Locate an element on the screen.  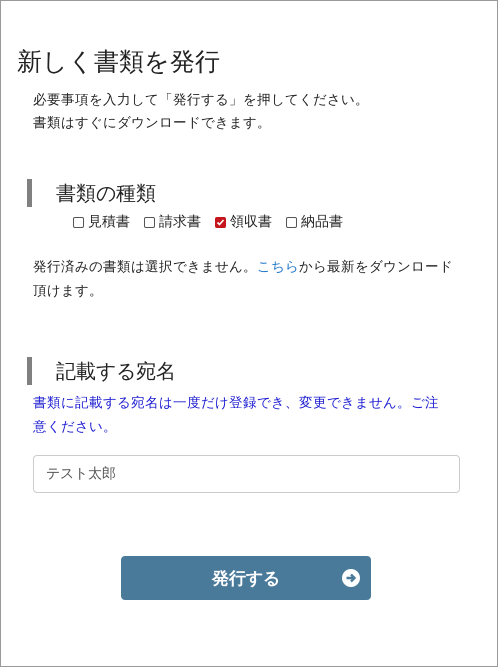
recipient-name-field: テスト太郎 is located at coordinates (246, 474).